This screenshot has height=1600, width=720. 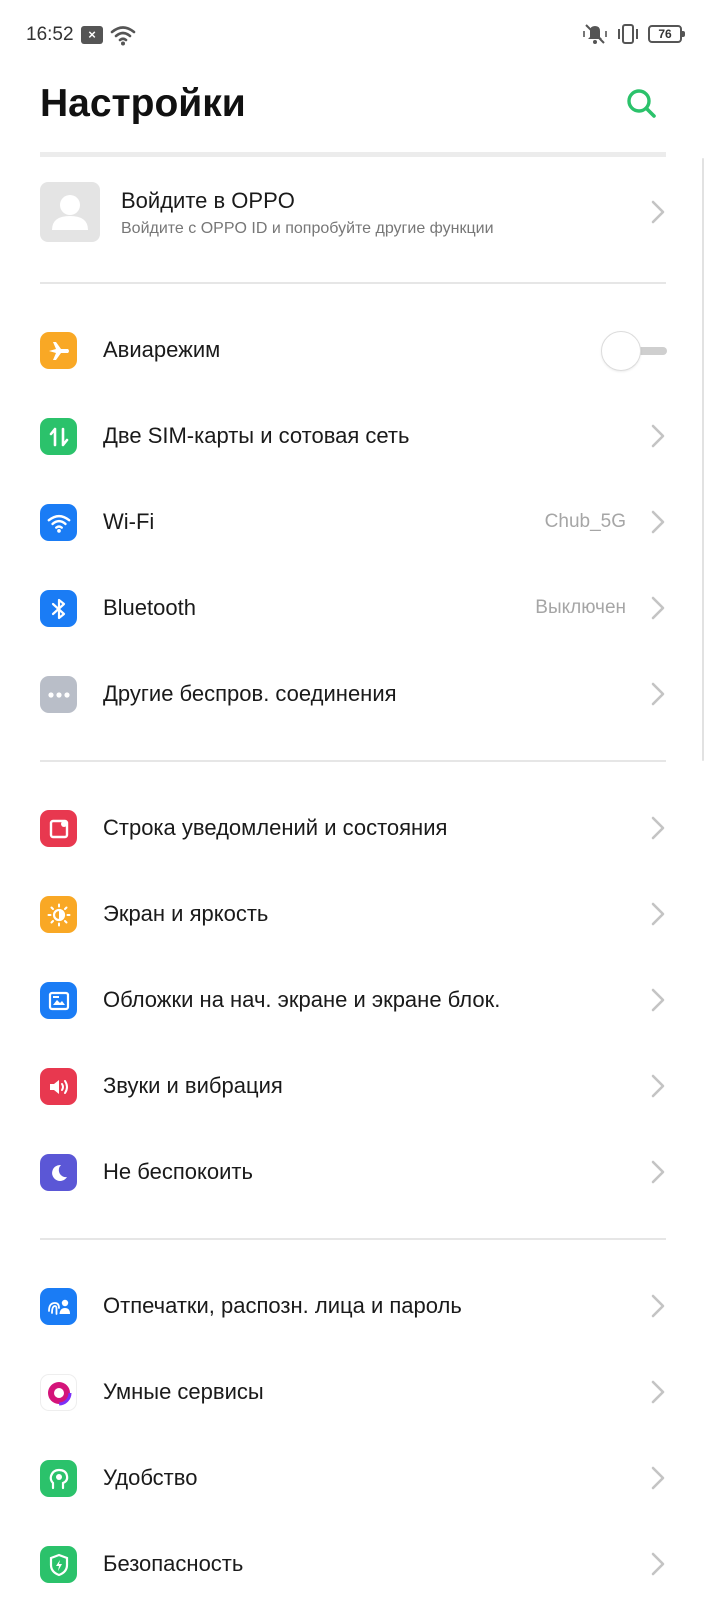 I want to click on settings-item-label: Две SIM-карты и сотовая сеть, so click(x=256, y=435).